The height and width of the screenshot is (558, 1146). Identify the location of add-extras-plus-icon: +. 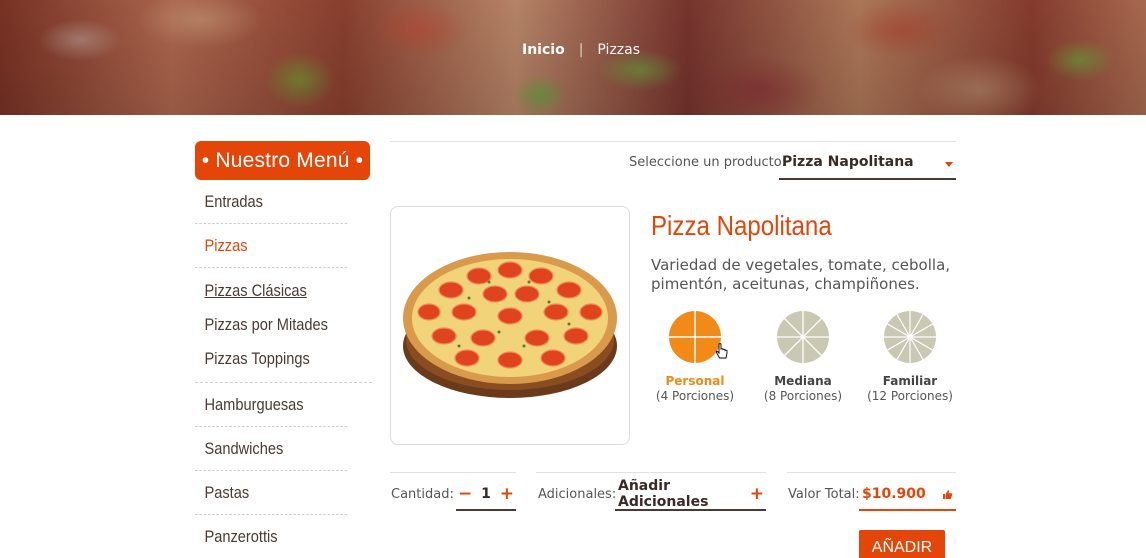
(757, 494).